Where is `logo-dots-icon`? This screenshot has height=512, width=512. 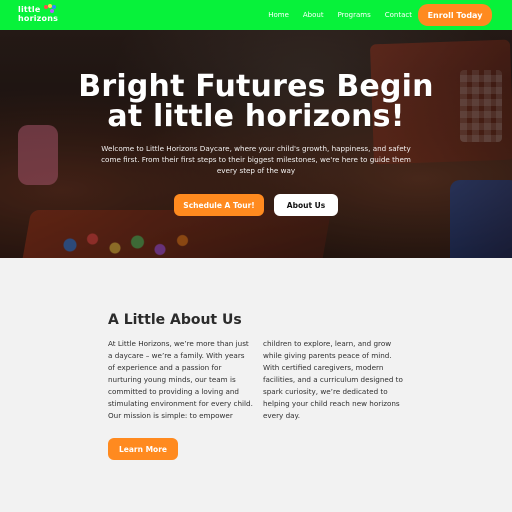
logo-dots-icon is located at coordinates (50, 8).